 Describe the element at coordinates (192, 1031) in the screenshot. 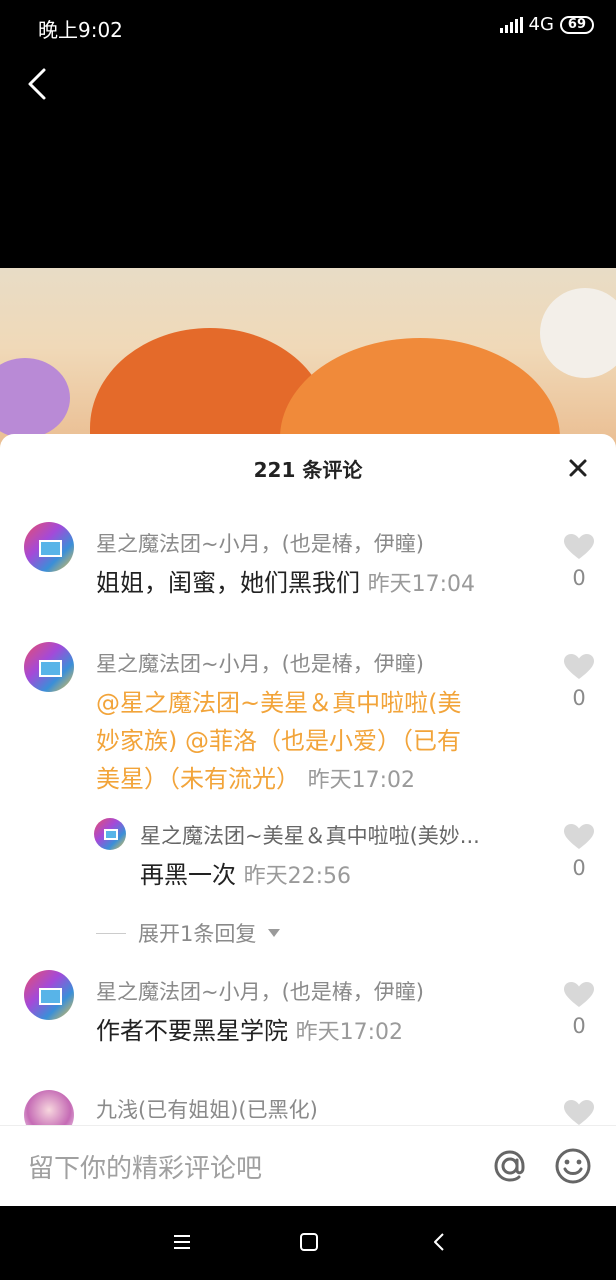

I see `comment-body: 作者不要黑星学院` at that location.